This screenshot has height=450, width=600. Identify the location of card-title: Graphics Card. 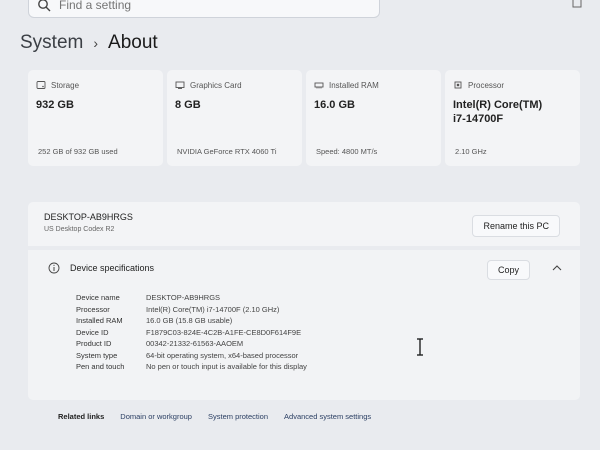
(216, 85).